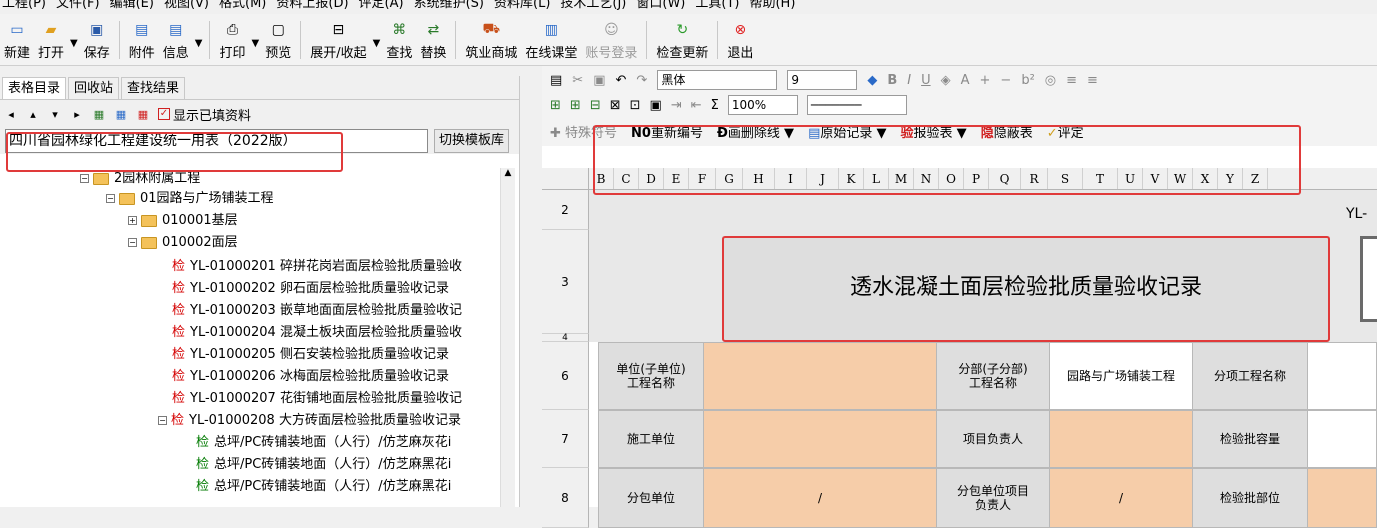 This screenshot has height=528, width=1377. Describe the element at coordinates (449, 7) in the screenshot. I see `menu-system: 系统维护(S)` at that location.